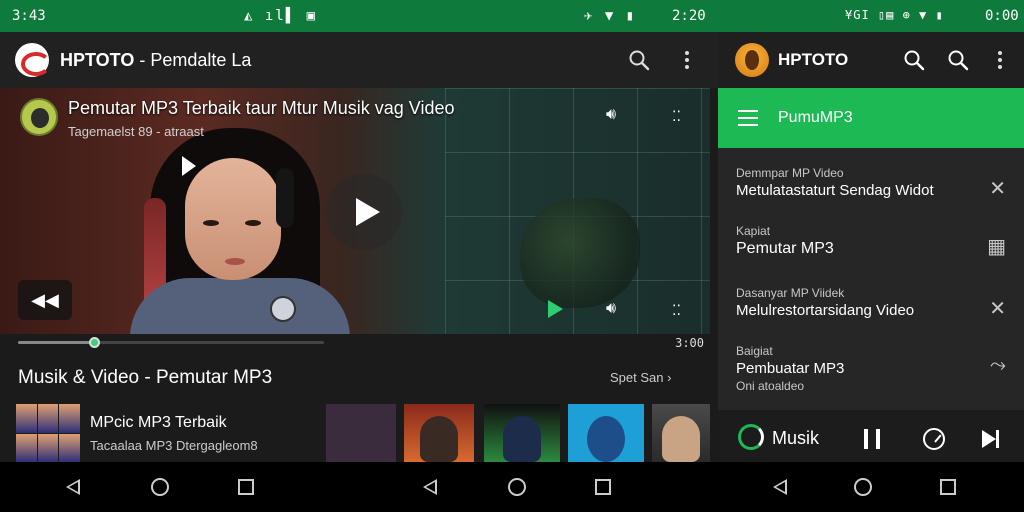  I want to click on expand-icon: ⁚⁚, so click(676, 310).